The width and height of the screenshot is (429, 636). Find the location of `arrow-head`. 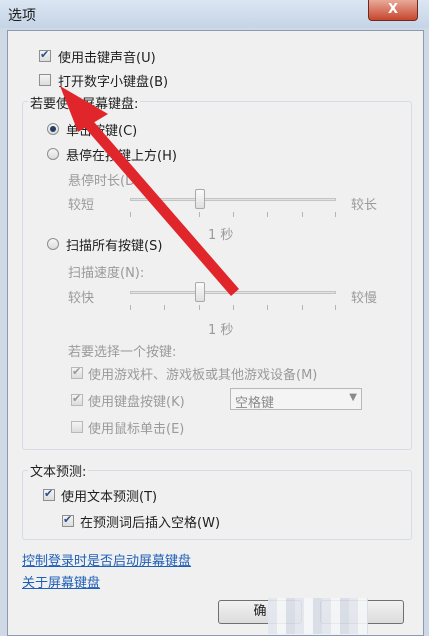

arrow-head is located at coordinates (84, 109).